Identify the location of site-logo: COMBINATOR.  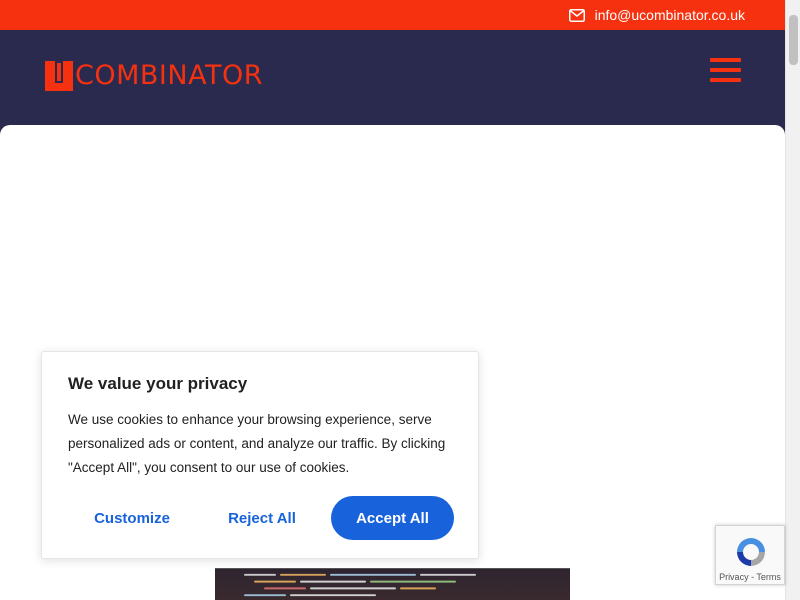
(154, 76).